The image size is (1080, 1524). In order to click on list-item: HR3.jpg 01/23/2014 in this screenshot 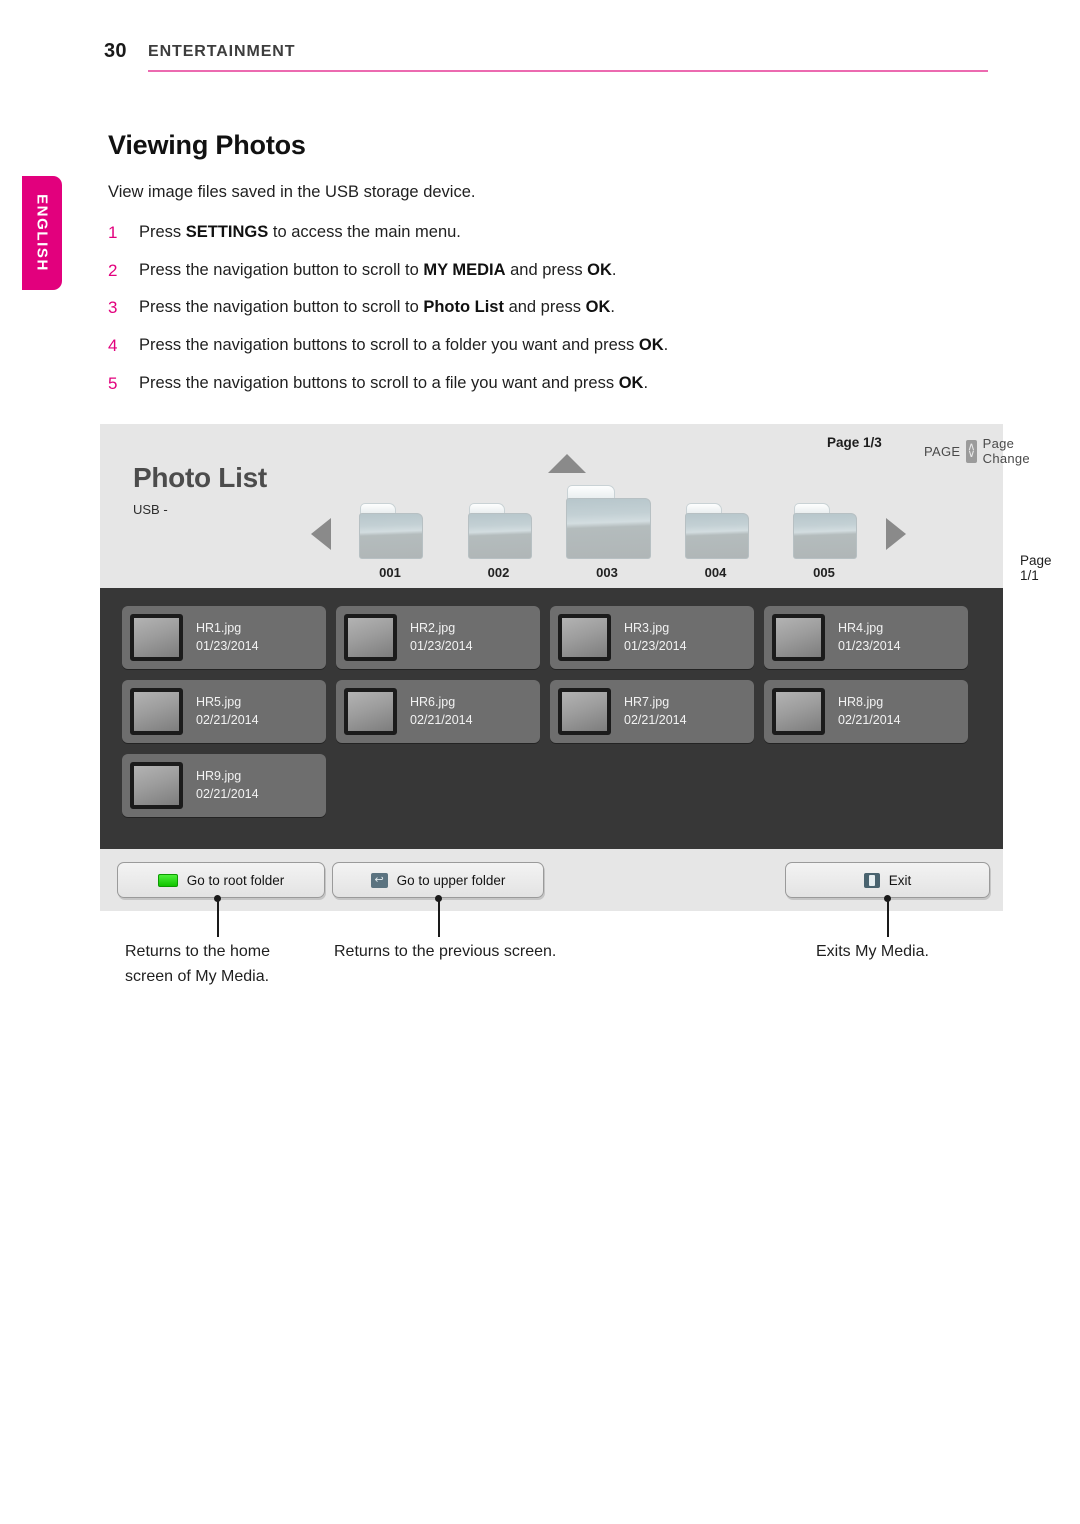, I will do `click(652, 637)`.